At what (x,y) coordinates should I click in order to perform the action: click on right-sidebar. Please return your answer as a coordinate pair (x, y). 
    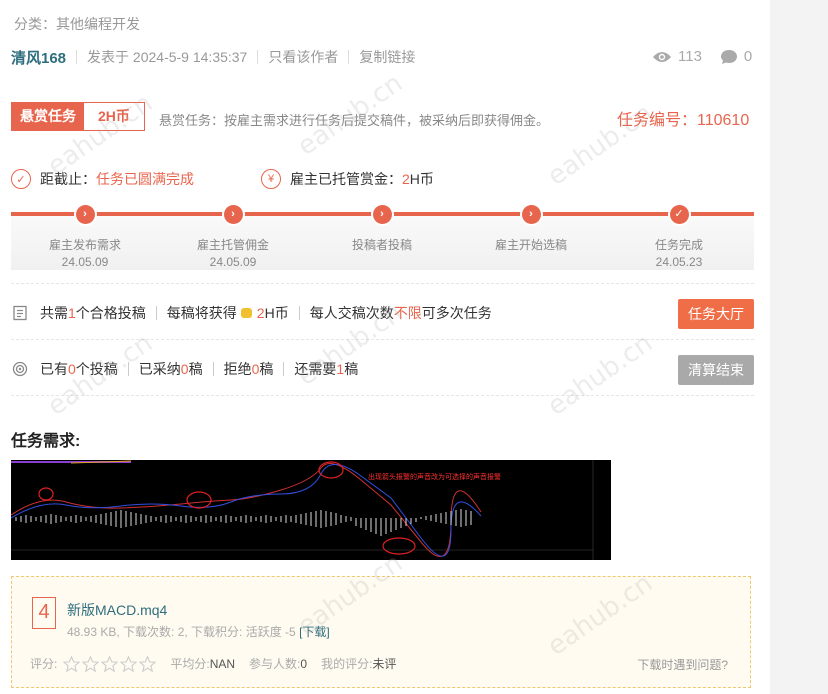
    Looking at the image, I should click on (799, 347).